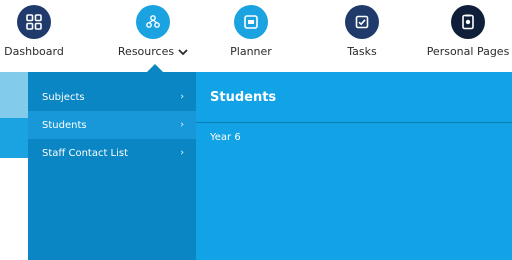 This screenshot has width=512, height=260. I want to click on menu-item-students: Students ›, so click(112, 125).